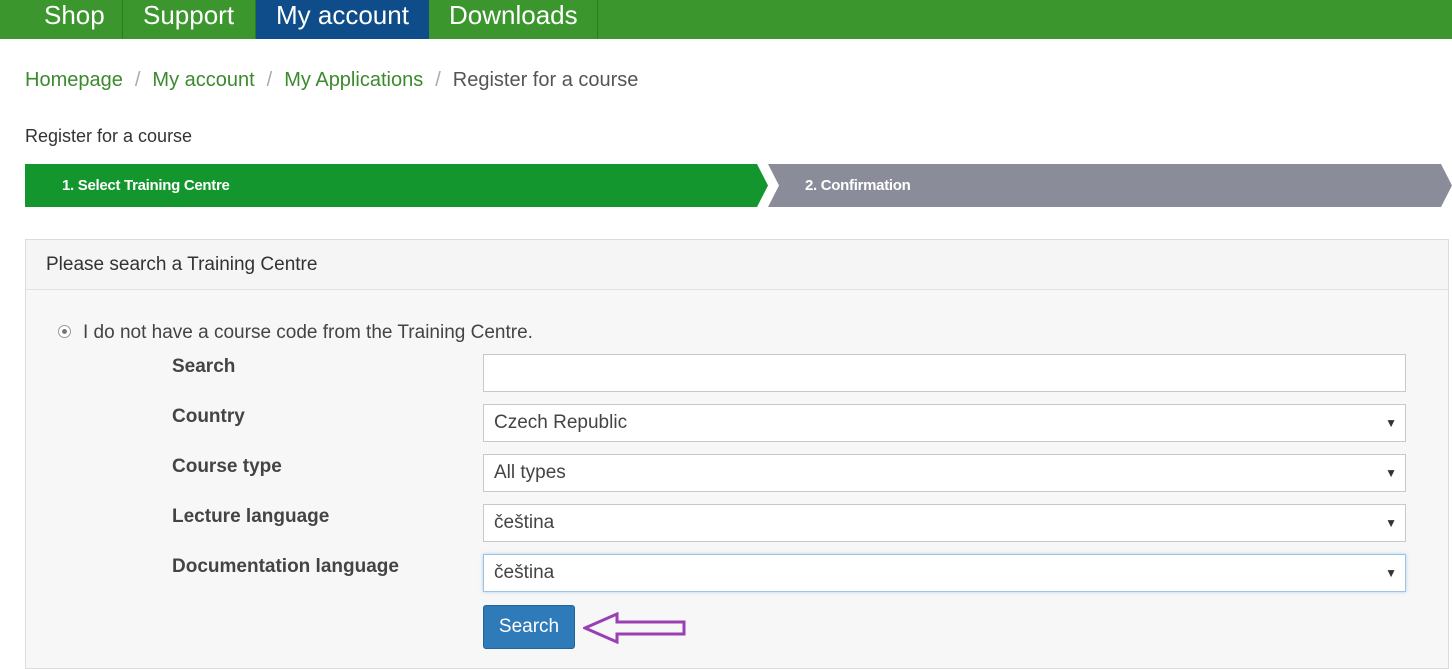 This screenshot has height=669, width=1452. What do you see at coordinates (529, 627) in the screenshot?
I see `search-button: Search` at bounding box center [529, 627].